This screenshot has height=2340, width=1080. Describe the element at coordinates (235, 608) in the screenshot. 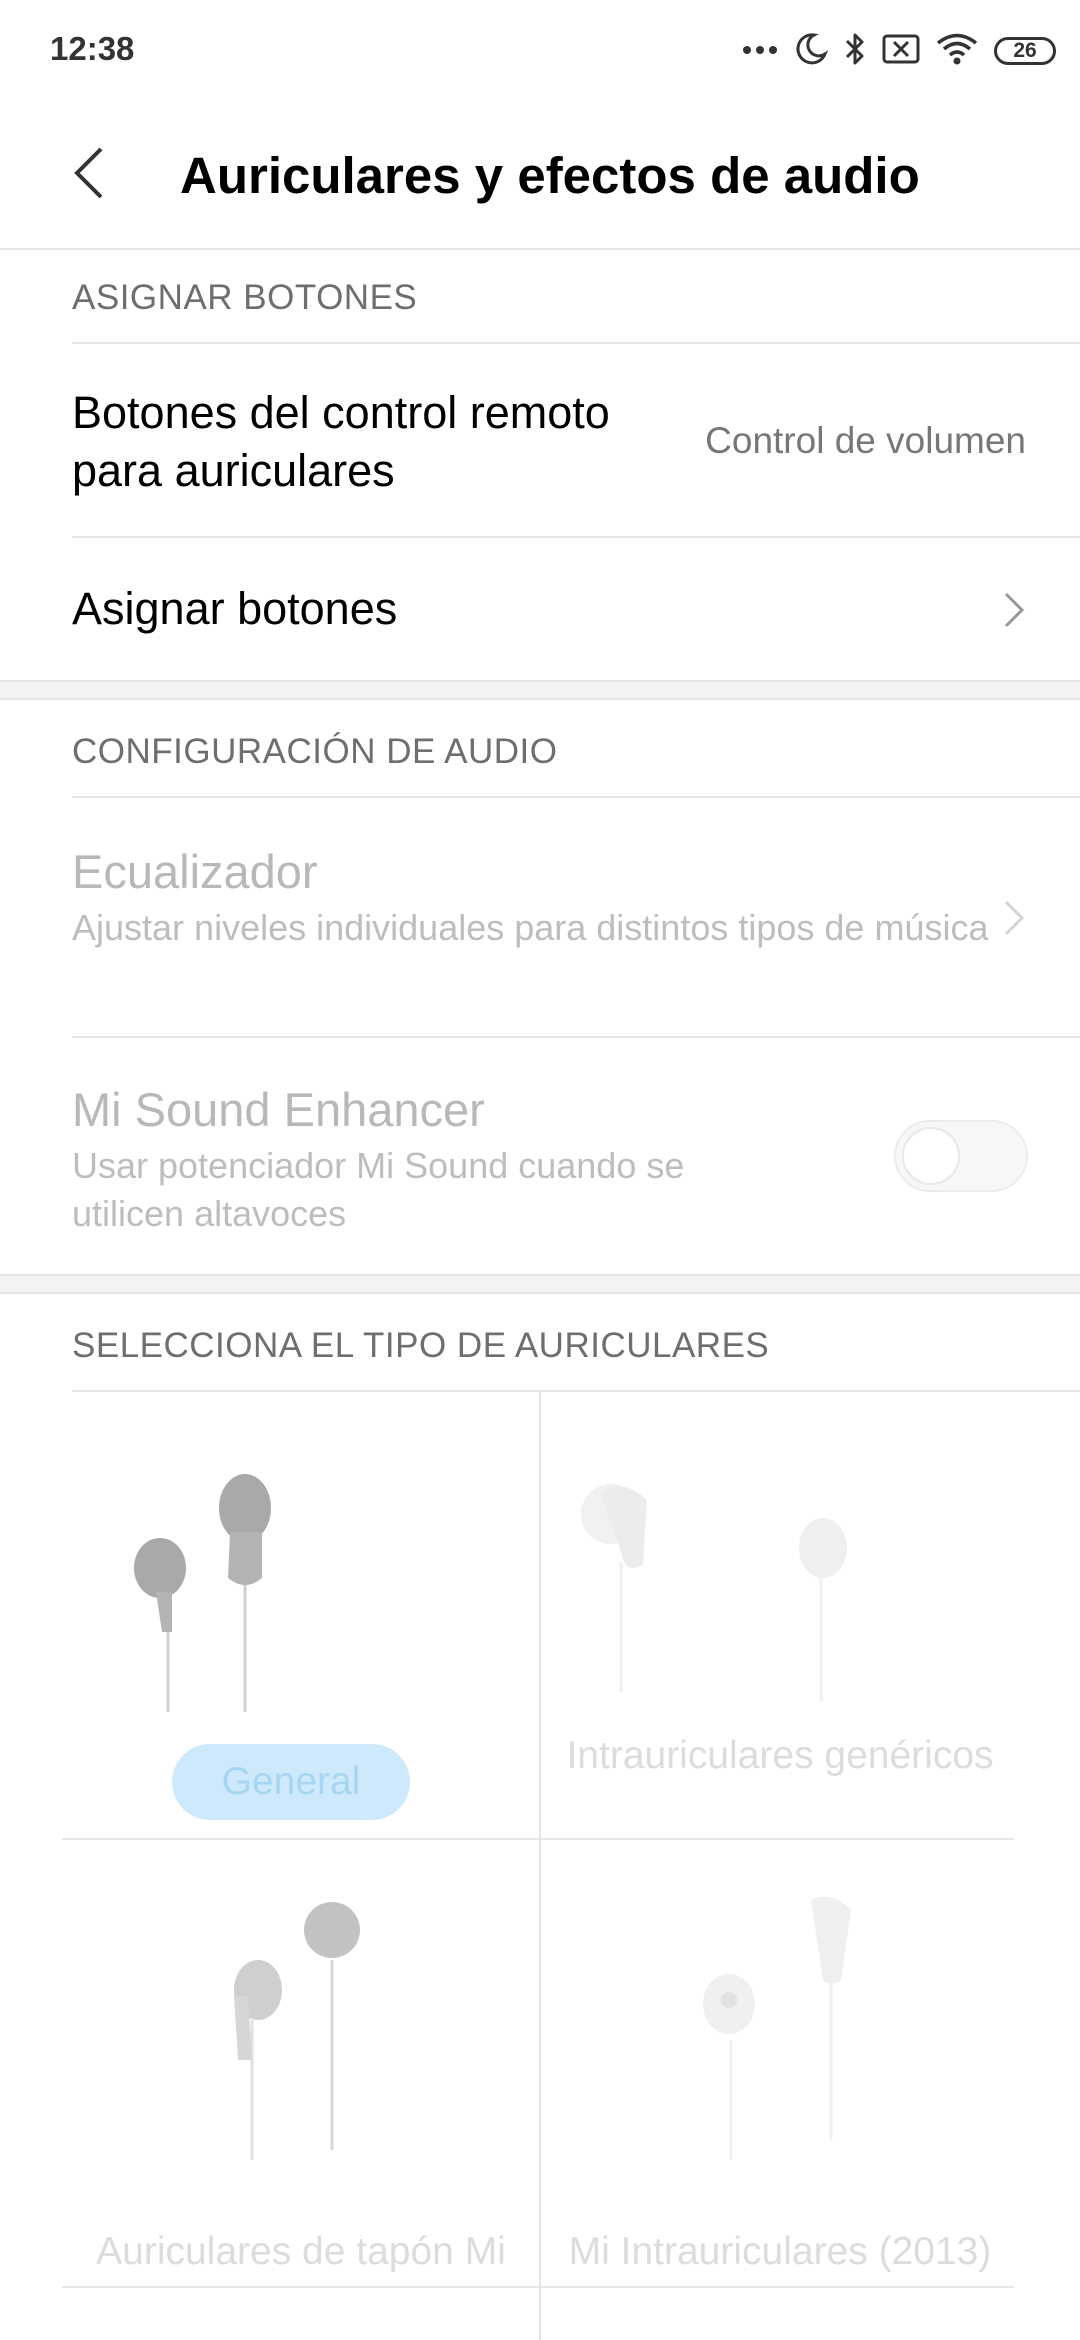

I see `assign-buttons-label: Asignar botones` at that location.